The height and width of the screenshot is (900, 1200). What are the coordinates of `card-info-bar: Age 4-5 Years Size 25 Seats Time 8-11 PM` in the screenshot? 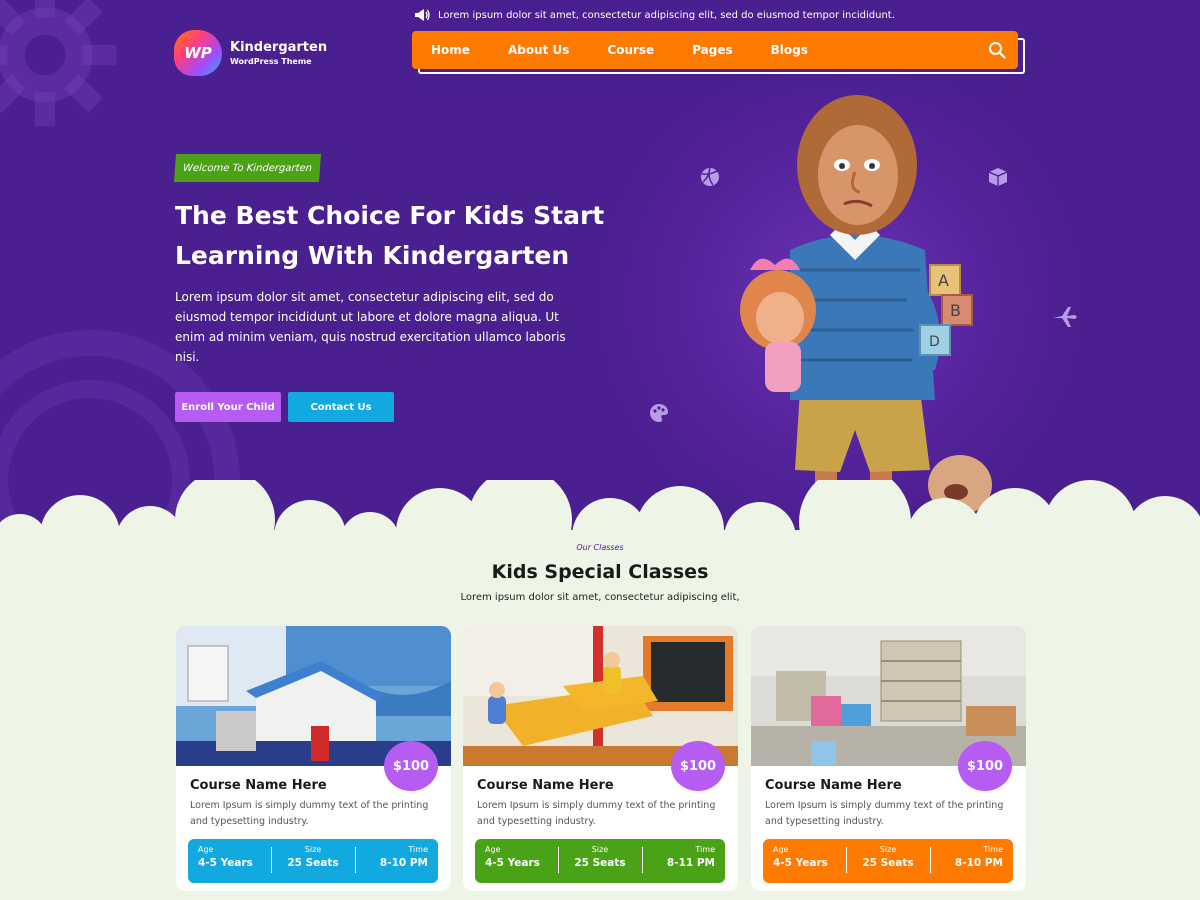 It's located at (600, 861).